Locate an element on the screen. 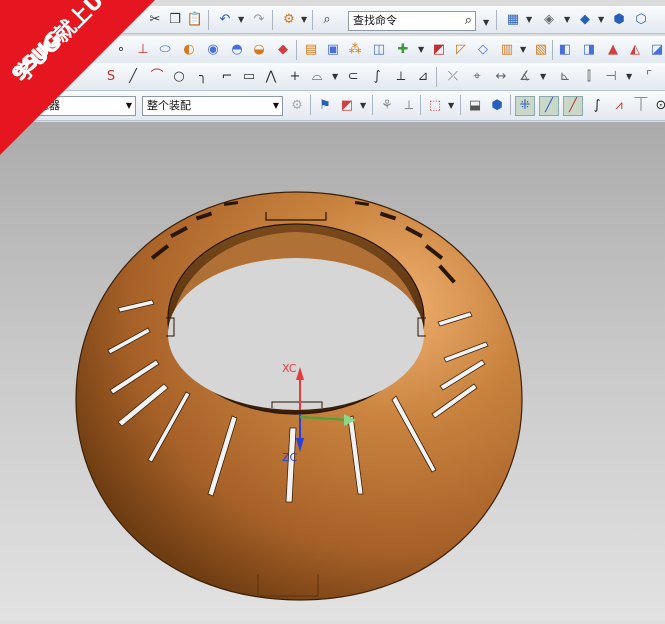  auto-constrain-icon: ⌜ is located at coordinates (649, 77).